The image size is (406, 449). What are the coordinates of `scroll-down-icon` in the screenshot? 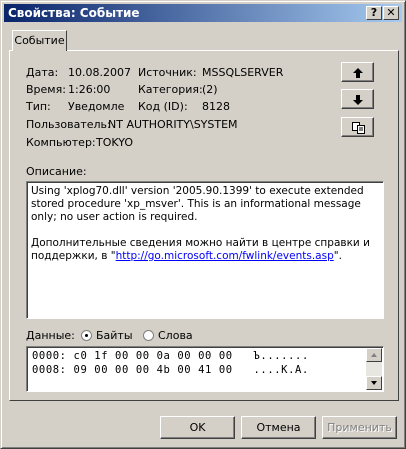 It's located at (374, 383).